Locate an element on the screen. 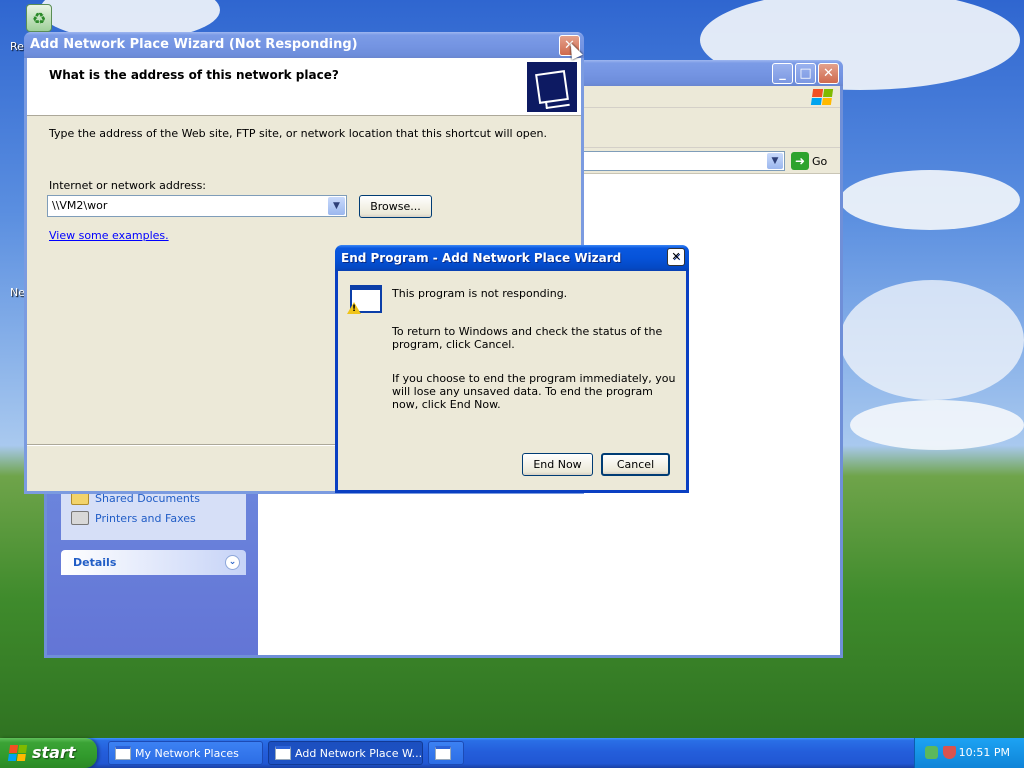 The image size is (1024, 768). system-tray: 10:51 PM is located at coordinates (969, 753).